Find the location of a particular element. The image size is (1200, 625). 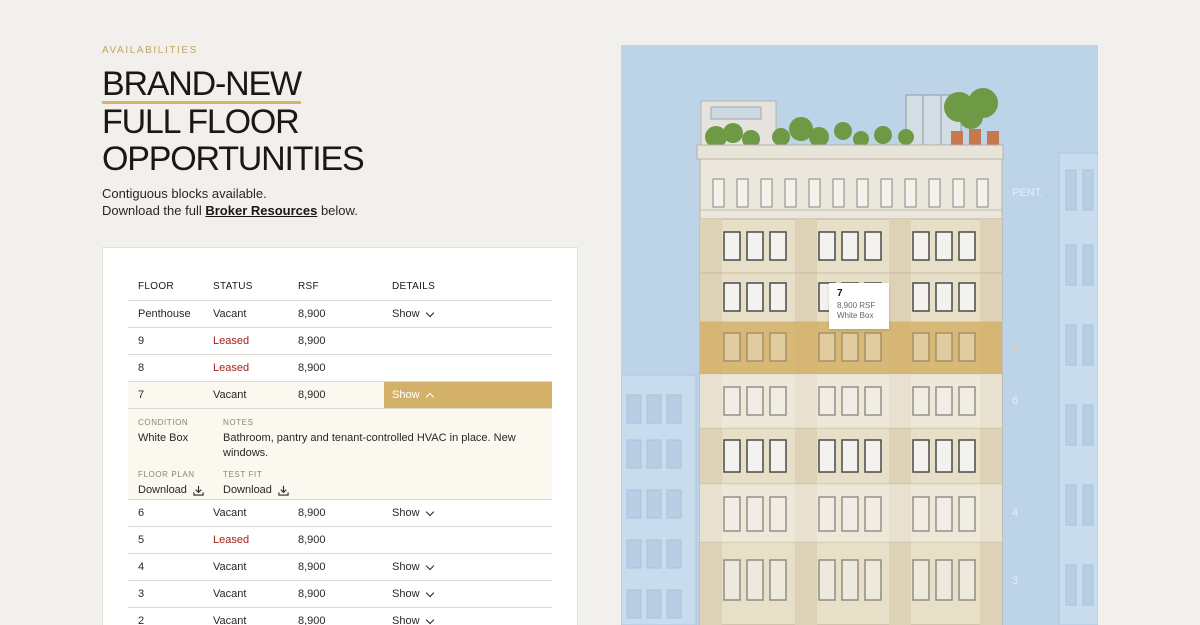

broker-resources-link: Broker Resources is located at coordinates (261, 210).